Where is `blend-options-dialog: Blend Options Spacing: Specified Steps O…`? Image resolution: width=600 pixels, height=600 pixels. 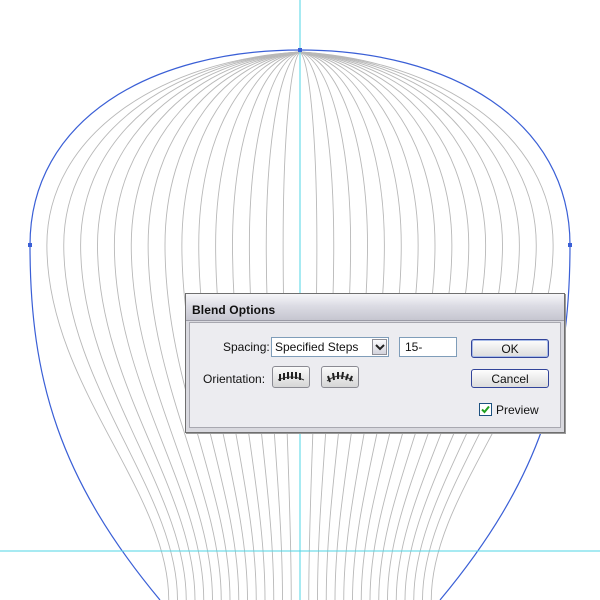 blend-options-dialog: Blend Options Spacing: Specified Steps O… is located at coordinates (375, 363).